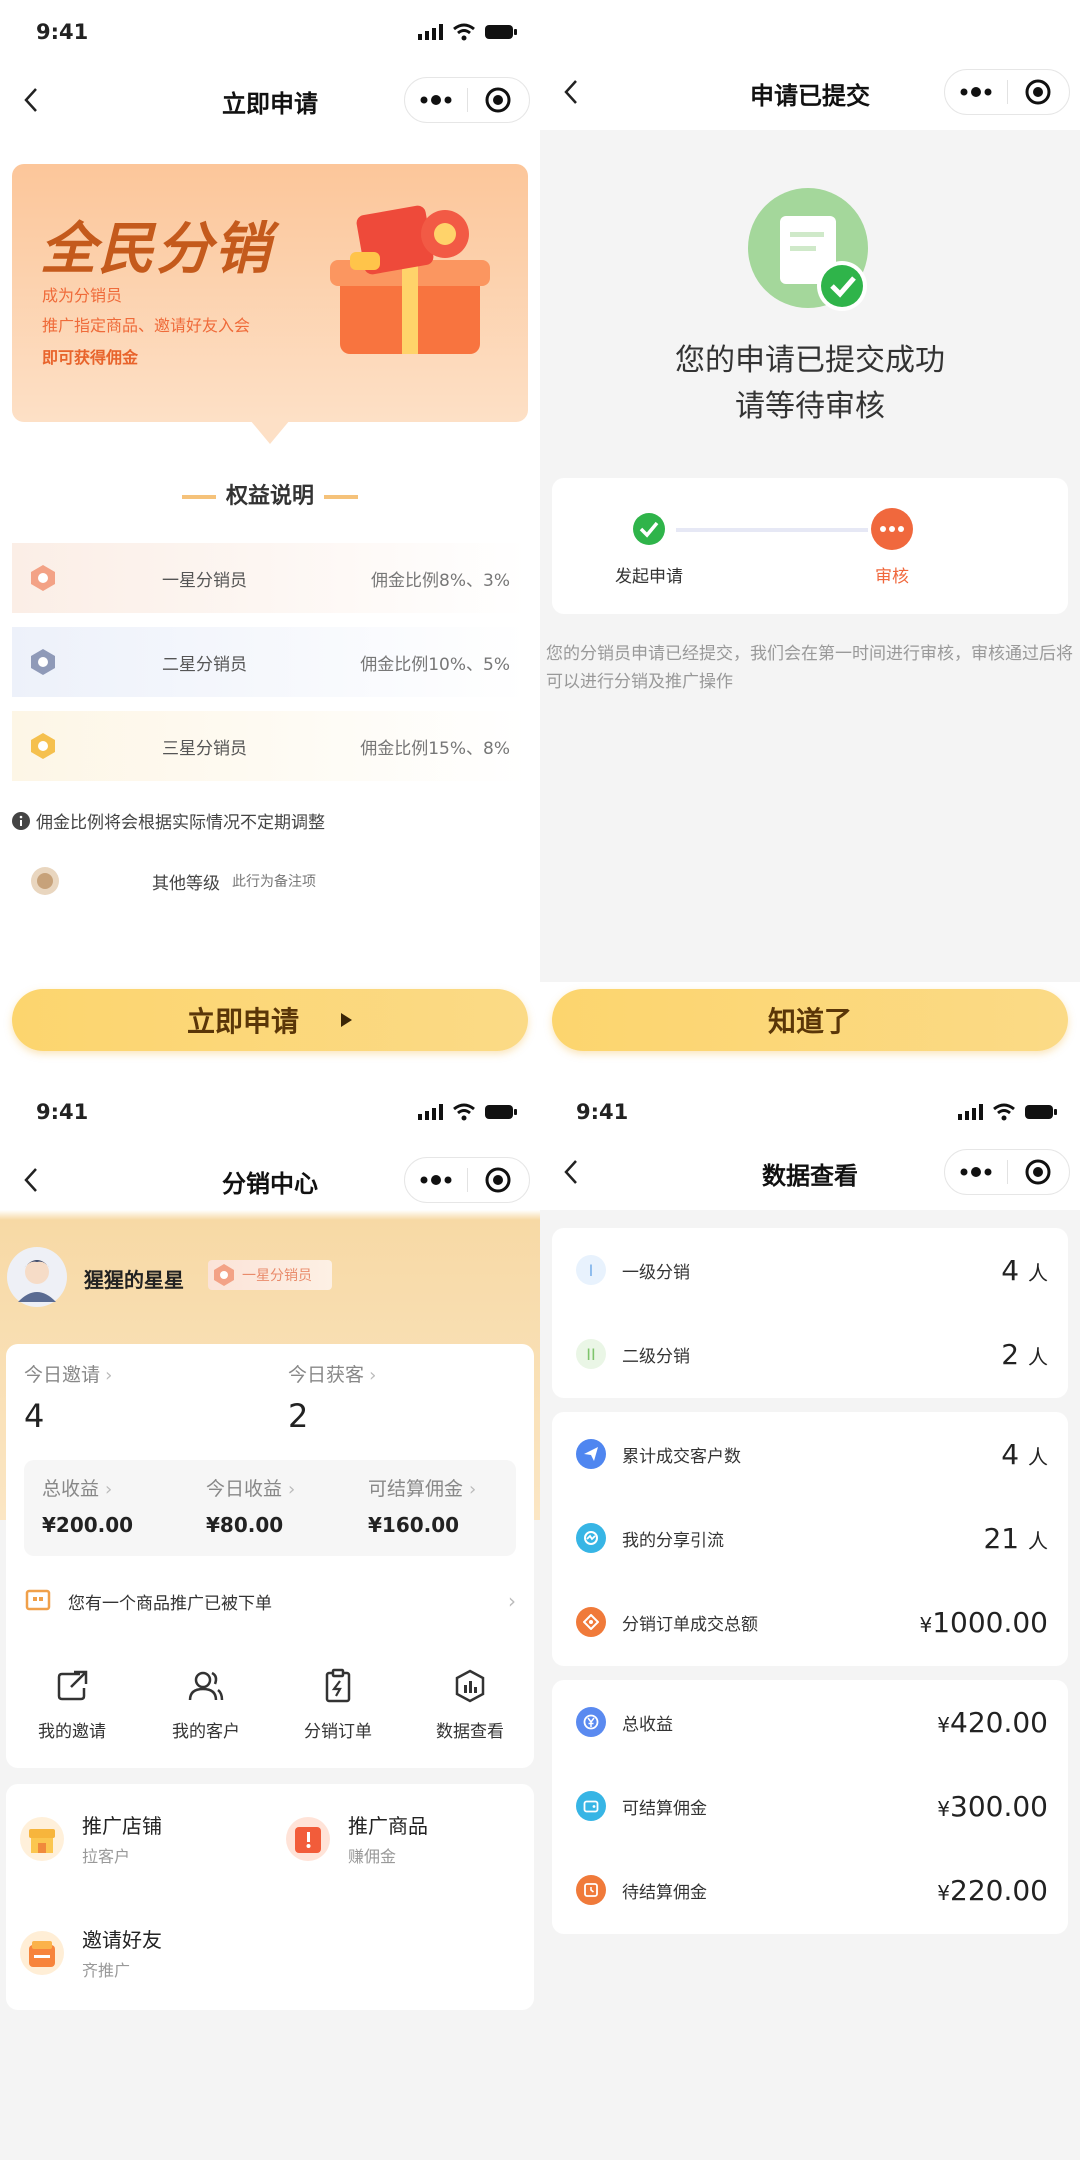 The width and height of the screenshot is (1080, 2160). Describe the element at coordinates (37, 1277) in the screenshot. I see `avatar` at that location.